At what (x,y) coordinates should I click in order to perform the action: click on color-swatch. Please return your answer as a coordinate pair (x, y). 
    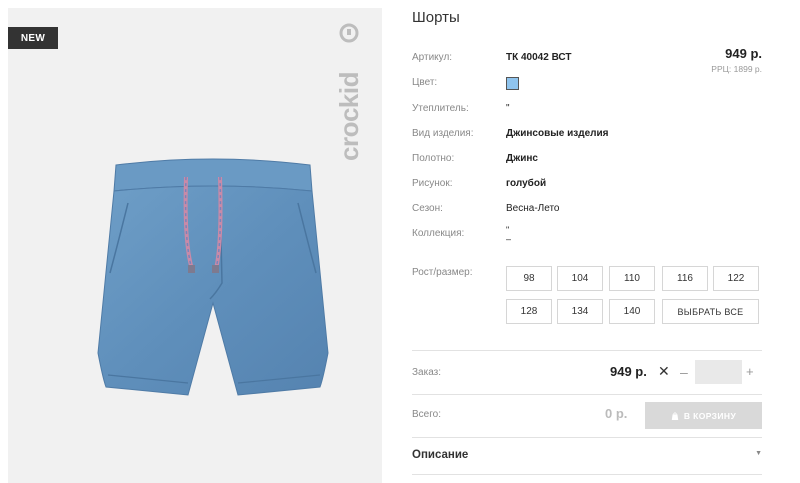
    Looking at the image, I should click on (512, 83).